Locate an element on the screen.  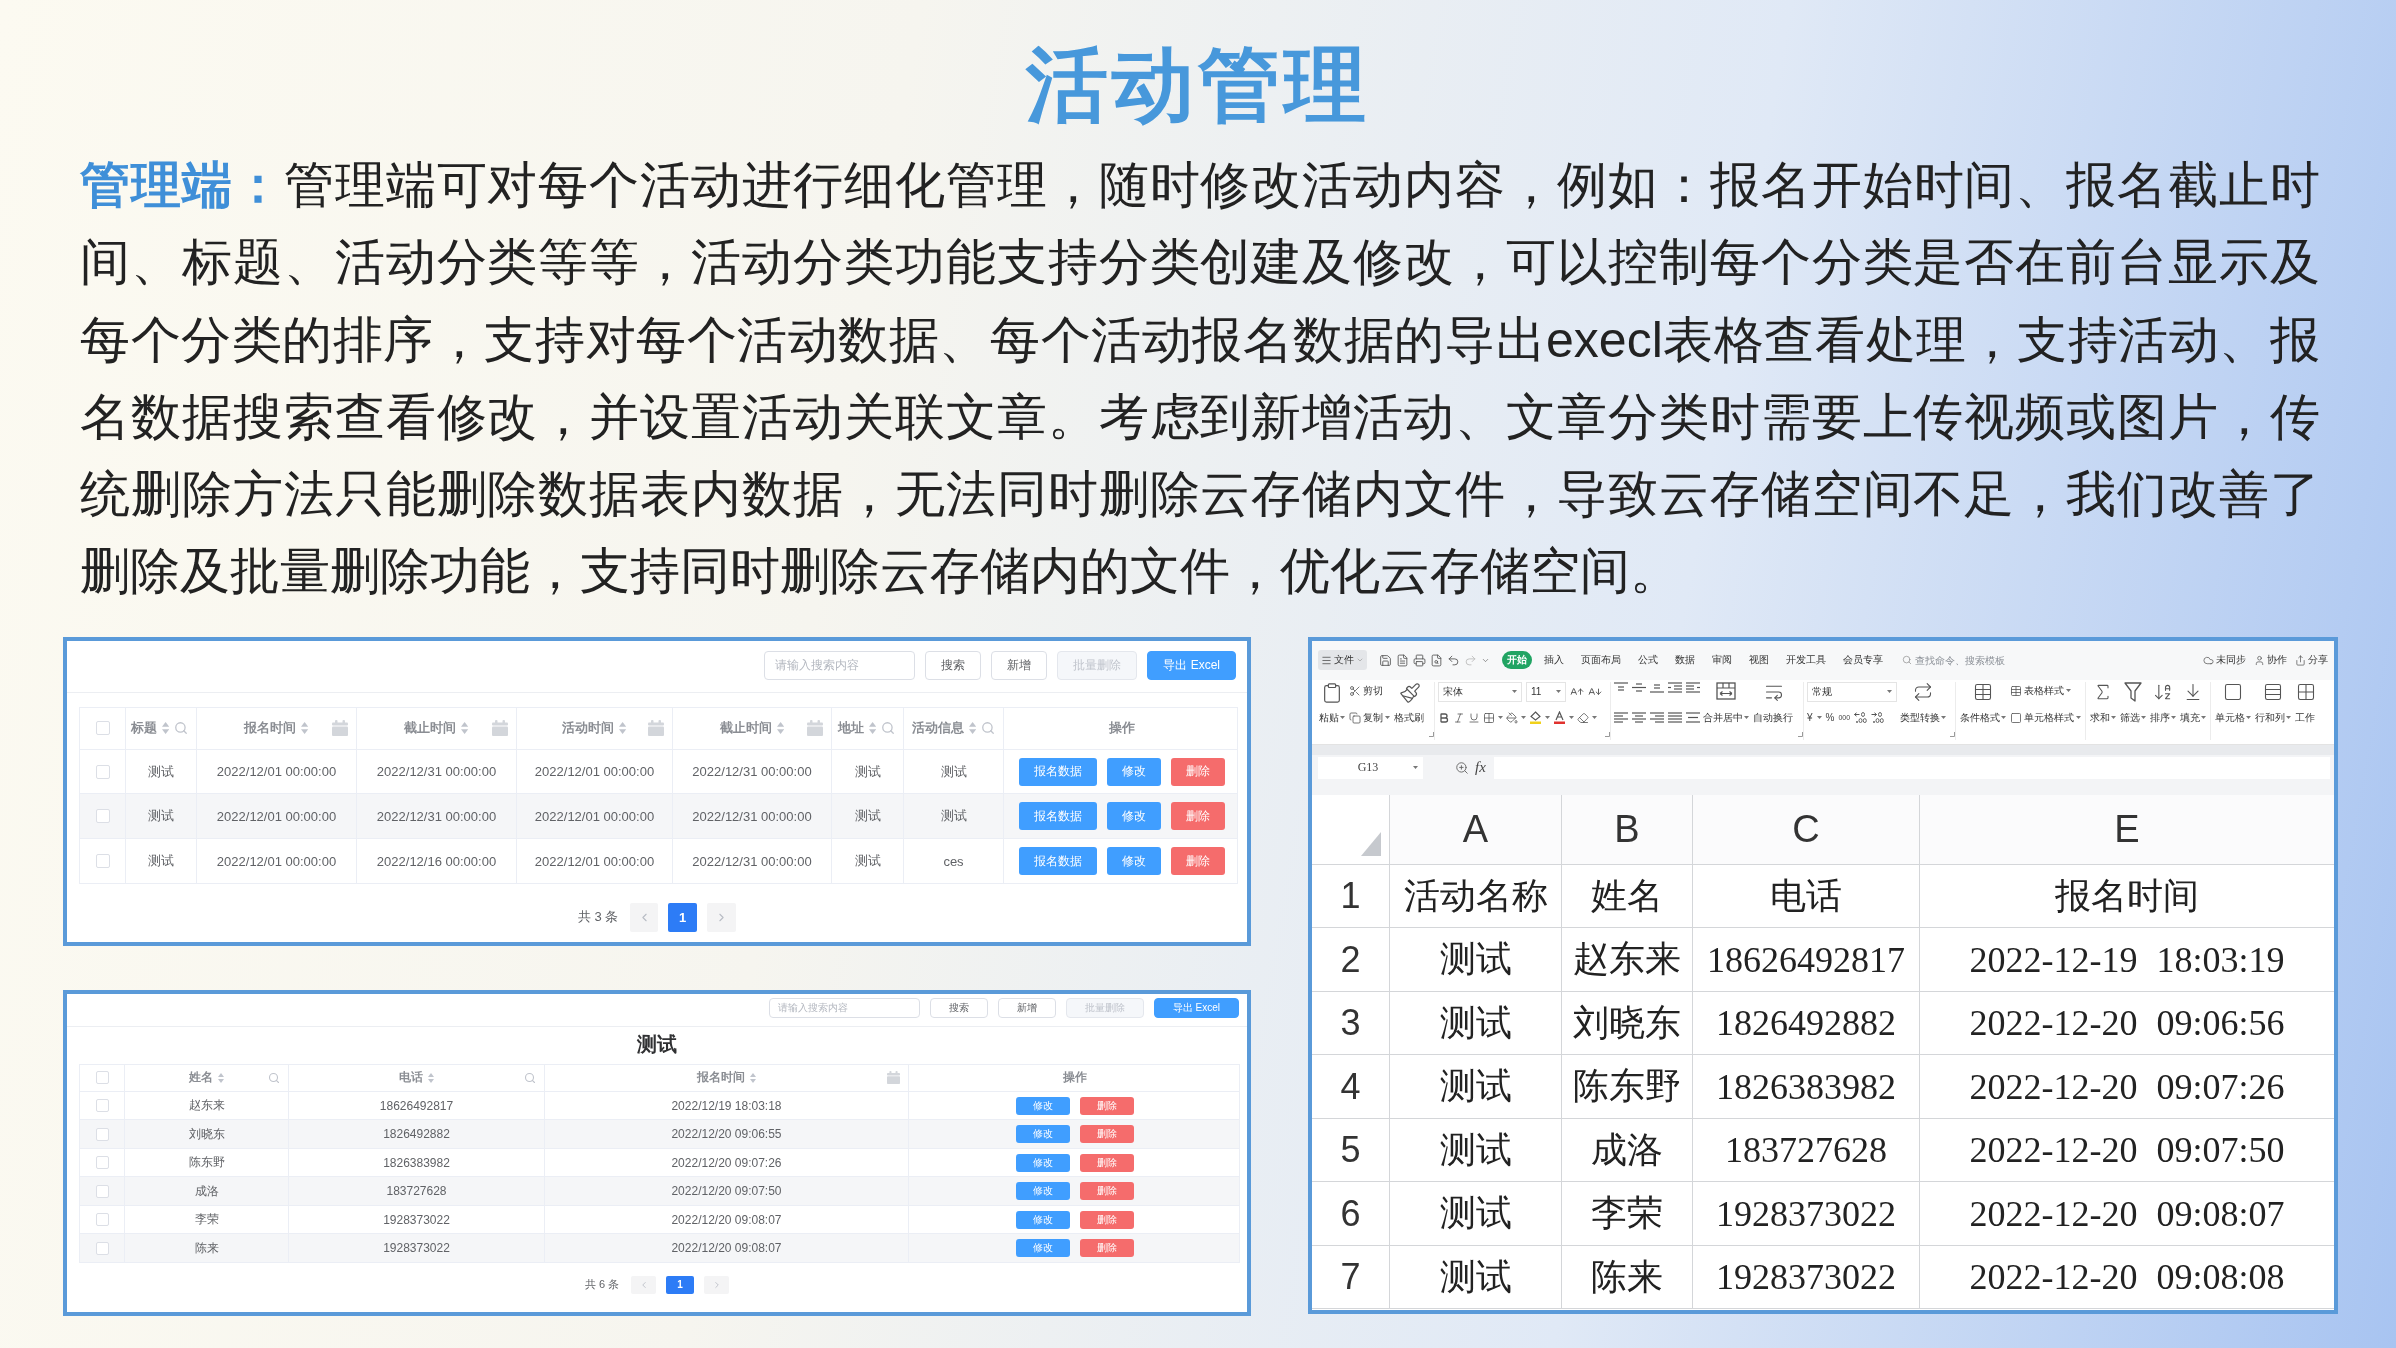
font-color-icon is located at coordinates (1559, 718).